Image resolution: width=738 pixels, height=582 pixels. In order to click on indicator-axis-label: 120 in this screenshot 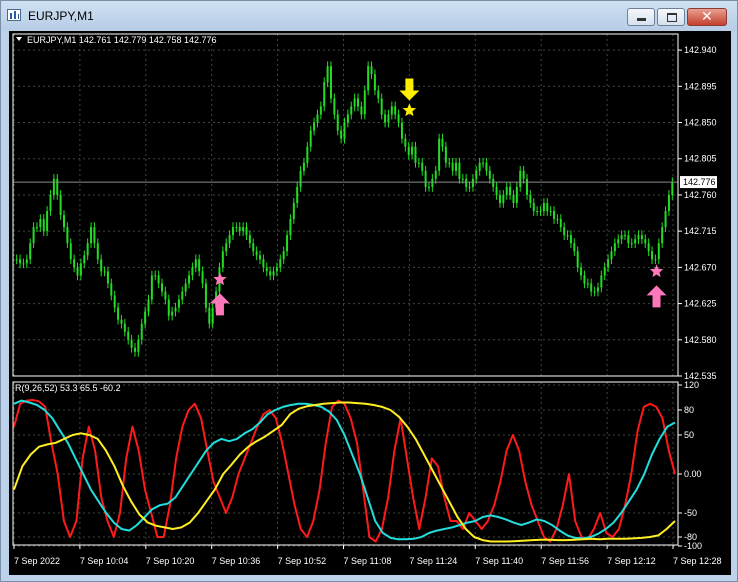, I will do `click(691, 385)`.